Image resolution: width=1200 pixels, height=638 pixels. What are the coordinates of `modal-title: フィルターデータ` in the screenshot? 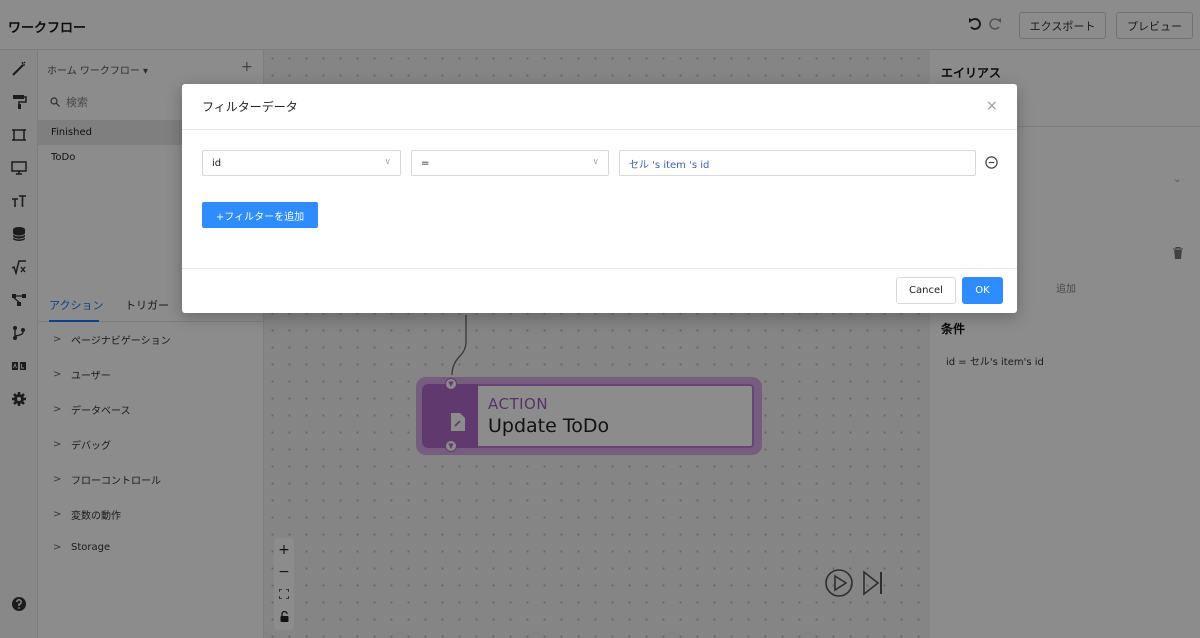 It's located at (250, 107).